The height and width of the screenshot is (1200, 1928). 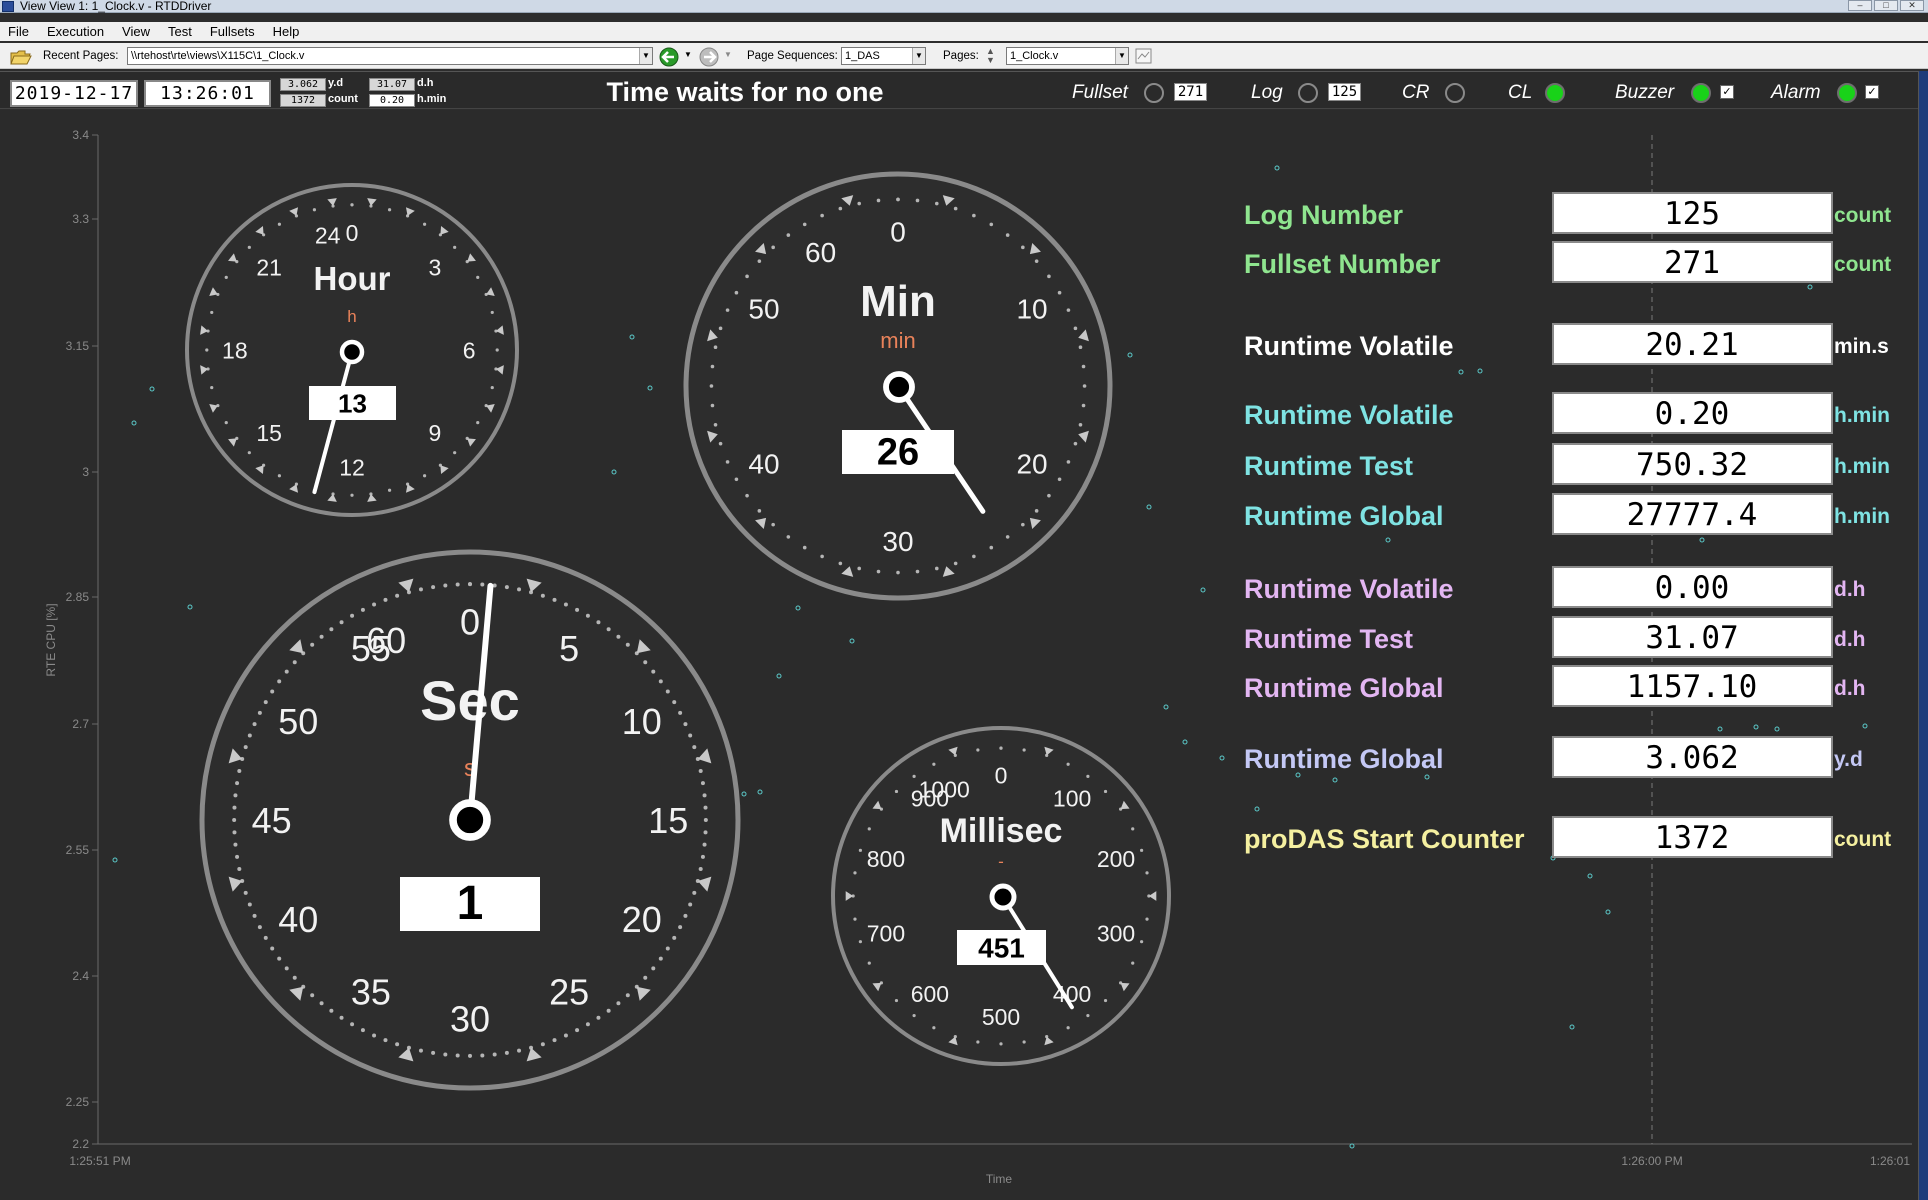 What do you see at coordinates (286, 31) in the screenshot?
I see `menu-help: Help` at bounding box center [286, 31].